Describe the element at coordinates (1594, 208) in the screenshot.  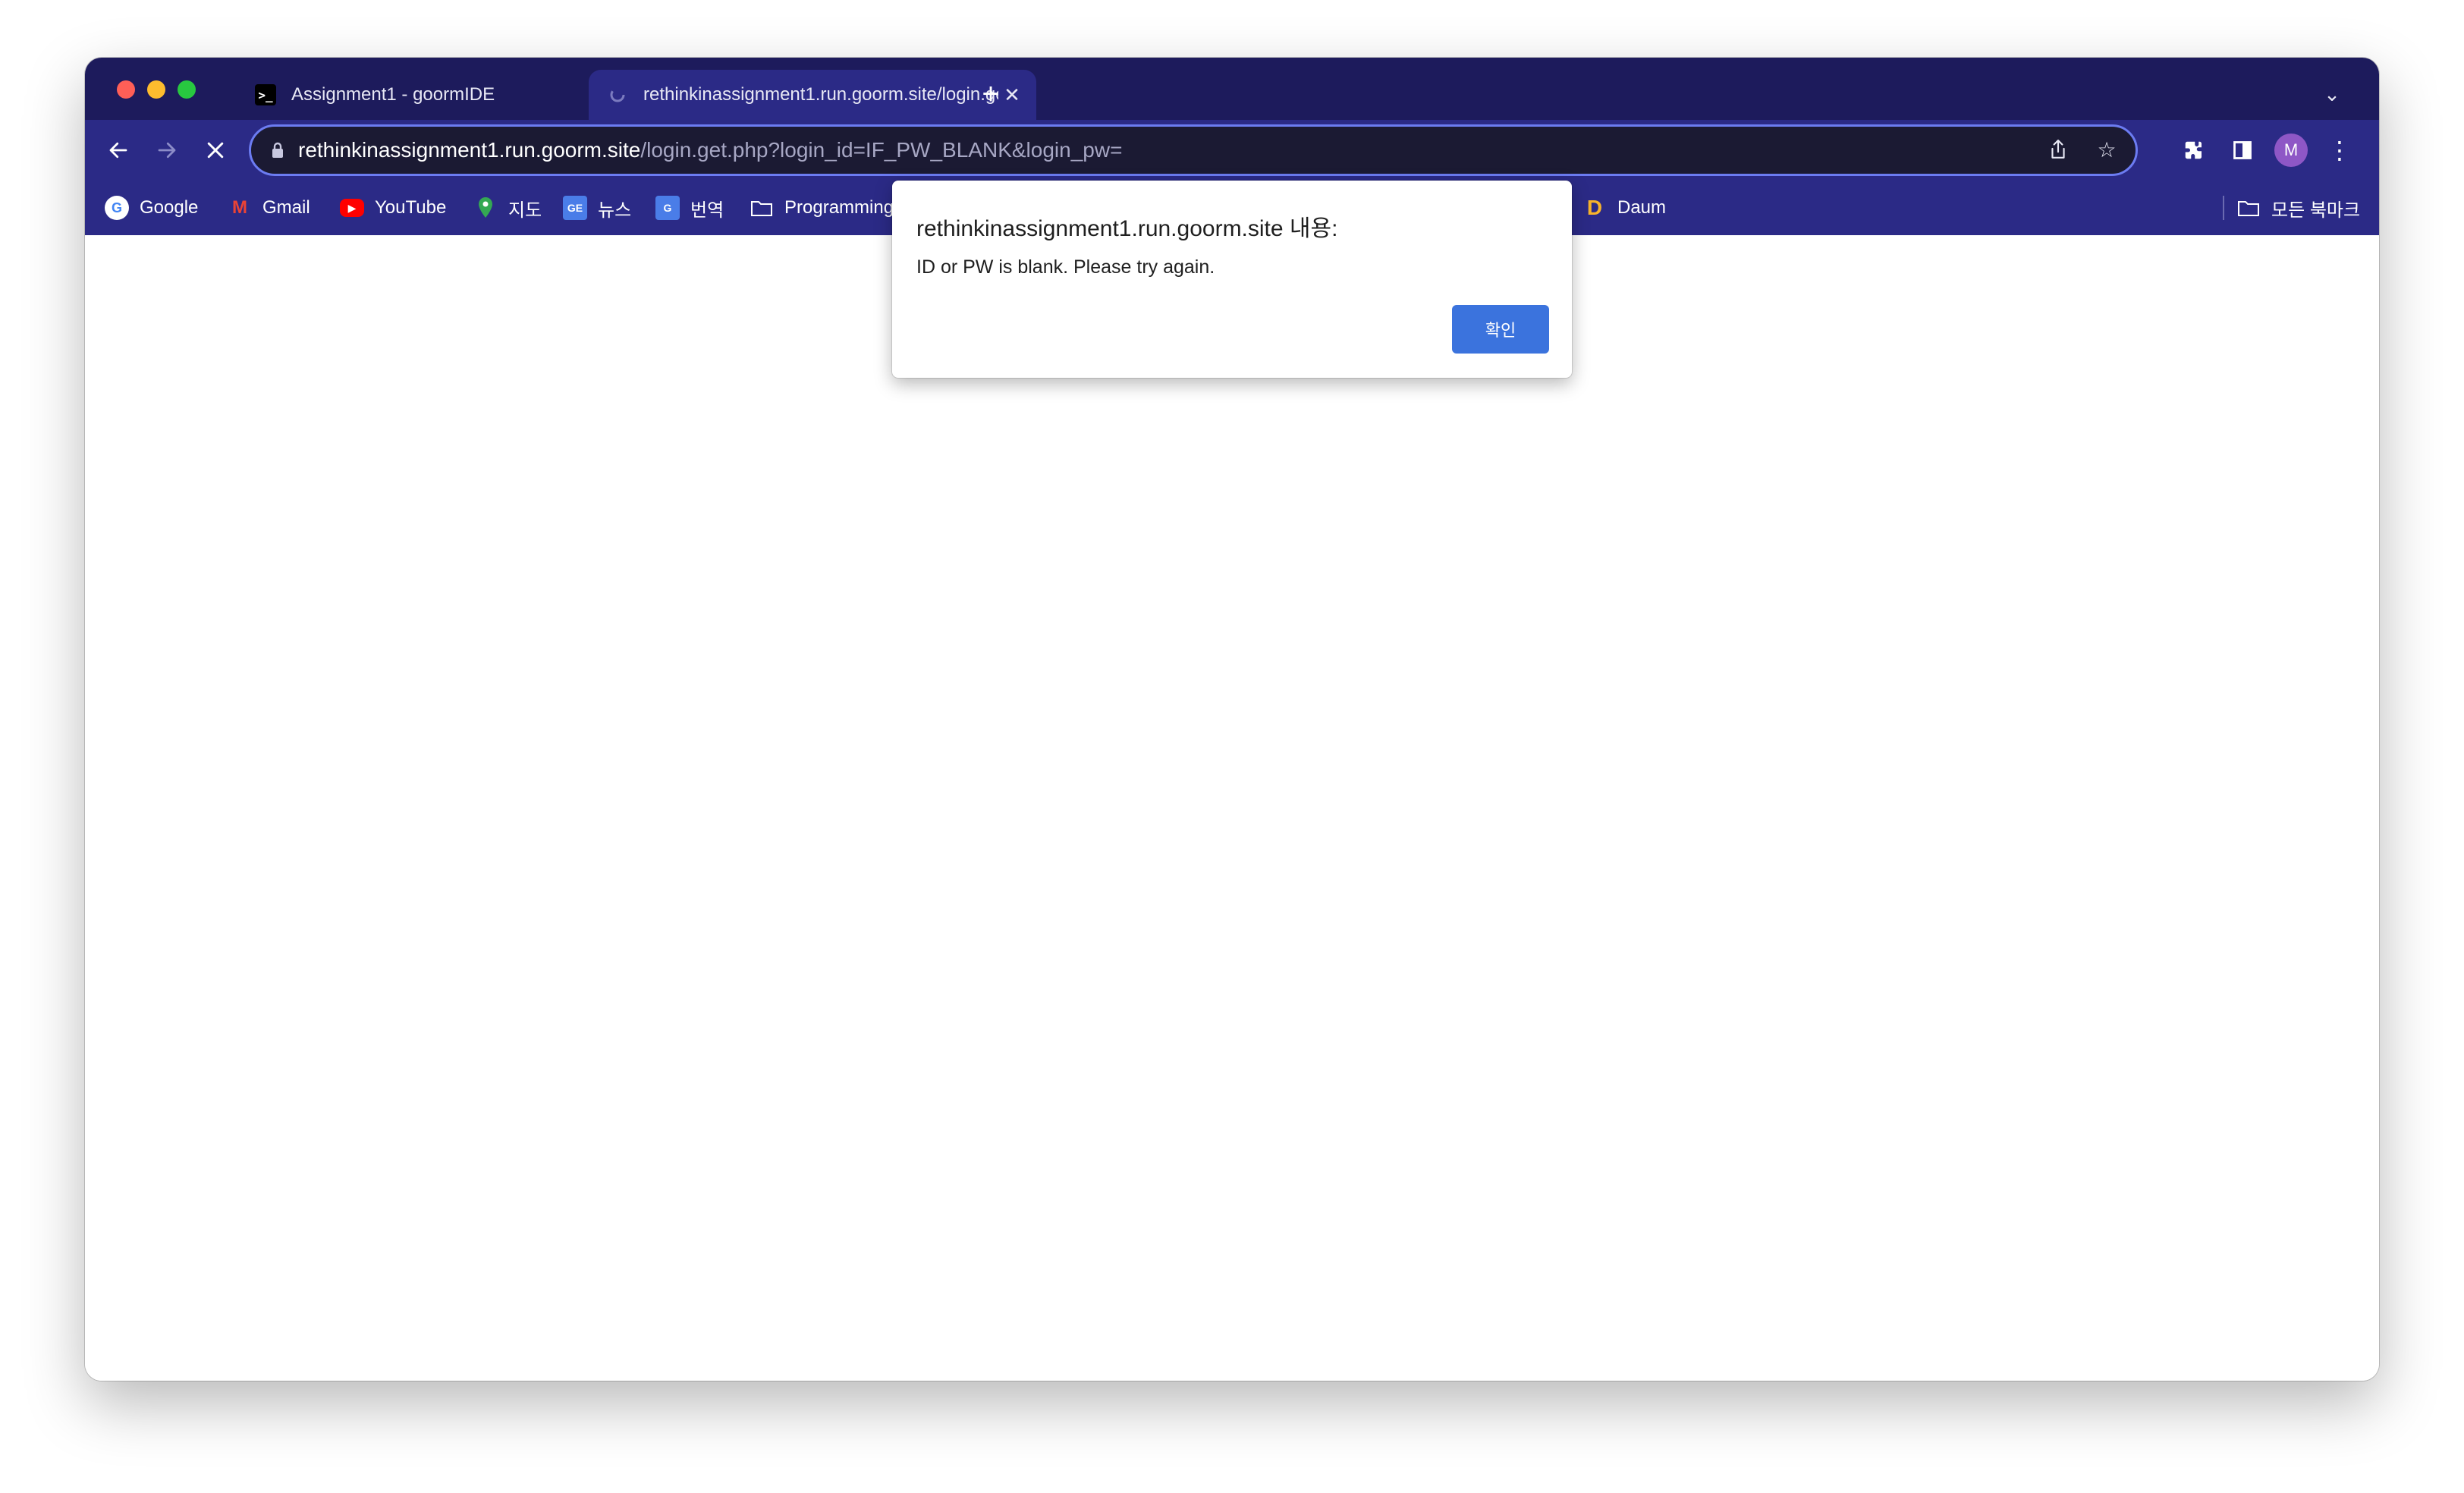
I see `daum-icon: D` at that location.